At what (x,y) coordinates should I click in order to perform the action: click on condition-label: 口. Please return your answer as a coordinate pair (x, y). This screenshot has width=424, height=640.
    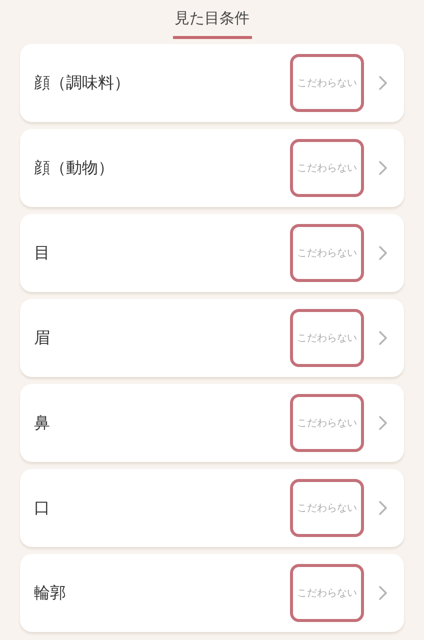
    Looking at the image, I should click on (42, 508).